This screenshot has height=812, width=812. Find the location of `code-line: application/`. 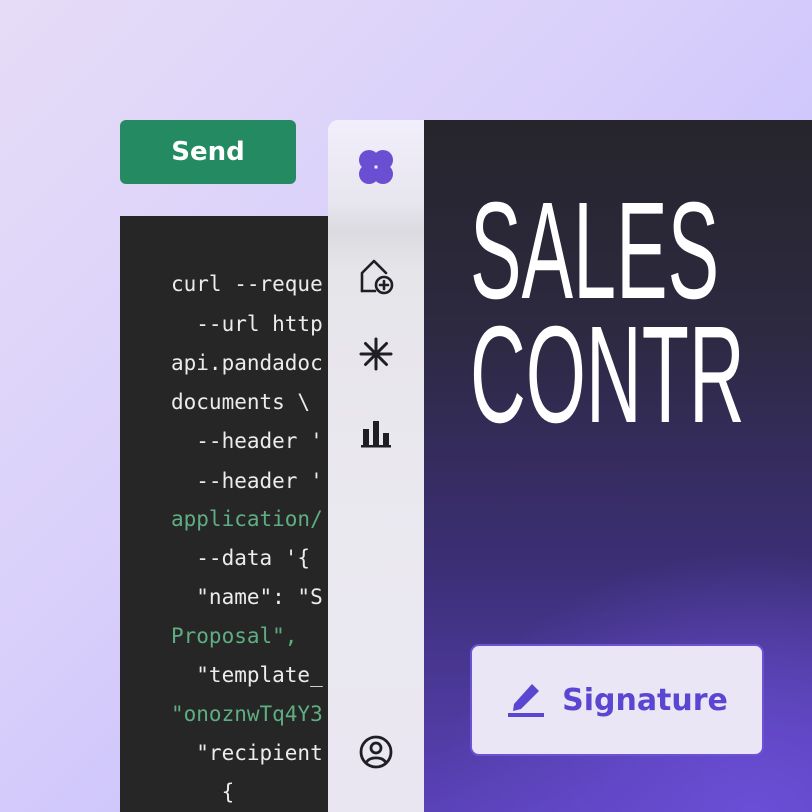

code-line: application/ is located at coordinates (247, 519).